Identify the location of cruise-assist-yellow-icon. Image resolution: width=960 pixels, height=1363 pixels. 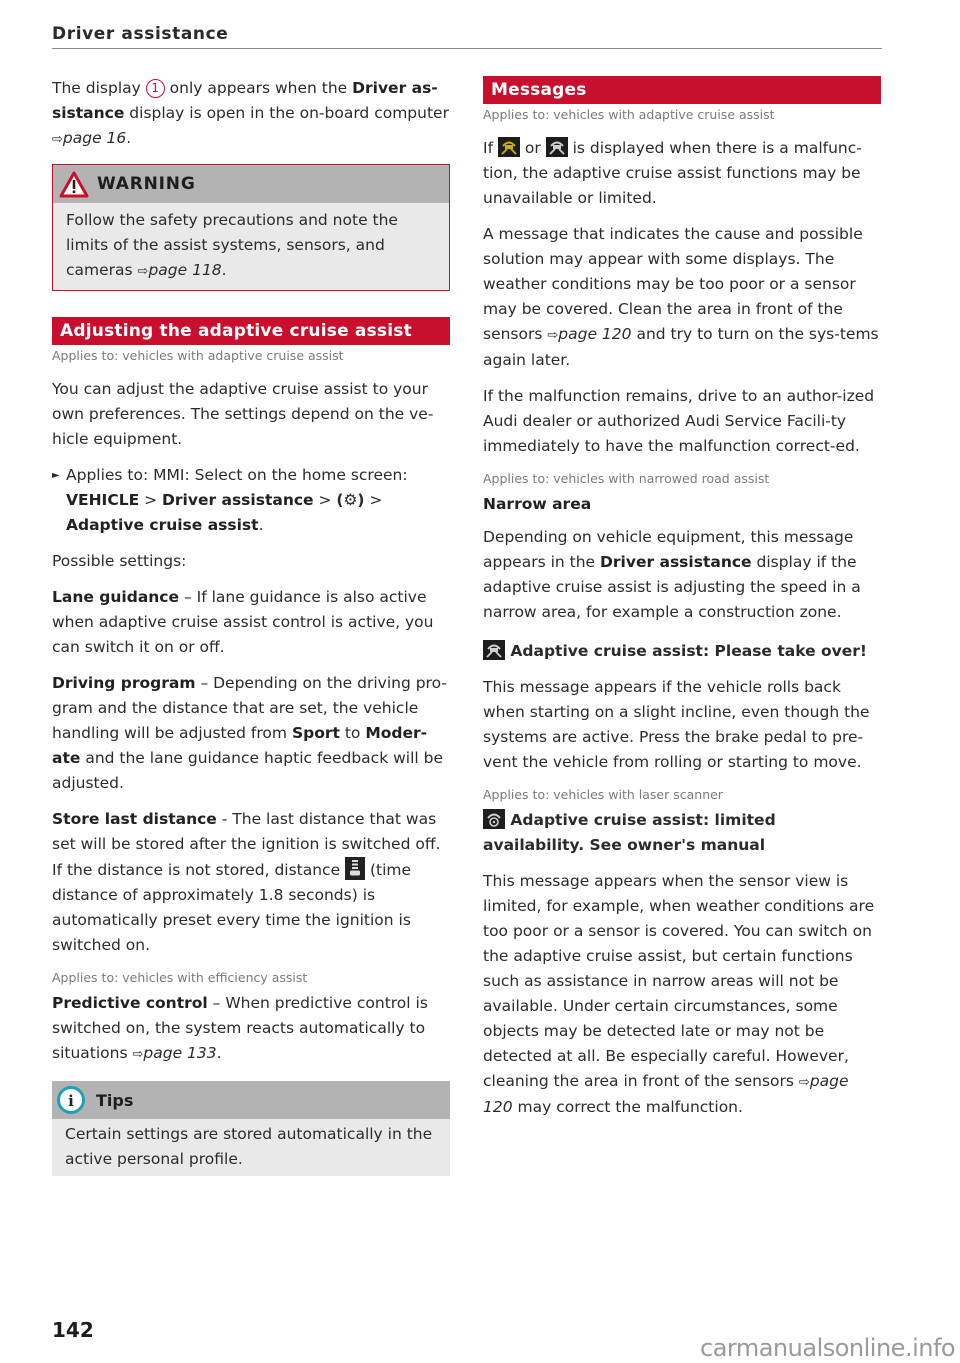
(508, 147).